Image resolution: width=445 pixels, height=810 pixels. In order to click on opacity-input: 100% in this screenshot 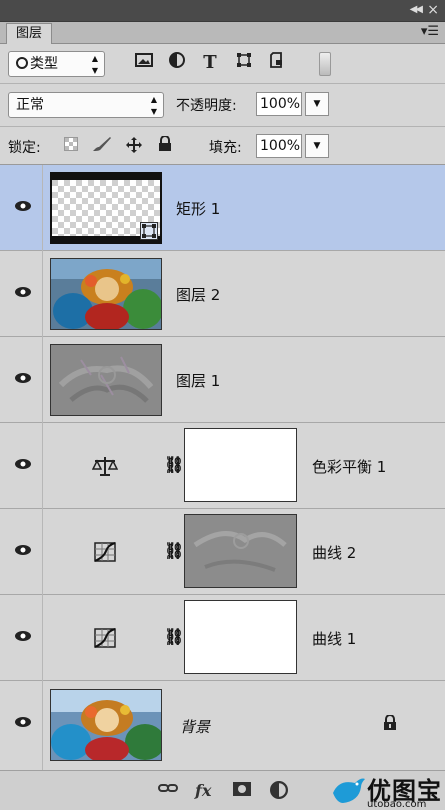, I will do `click(279, 104)`.